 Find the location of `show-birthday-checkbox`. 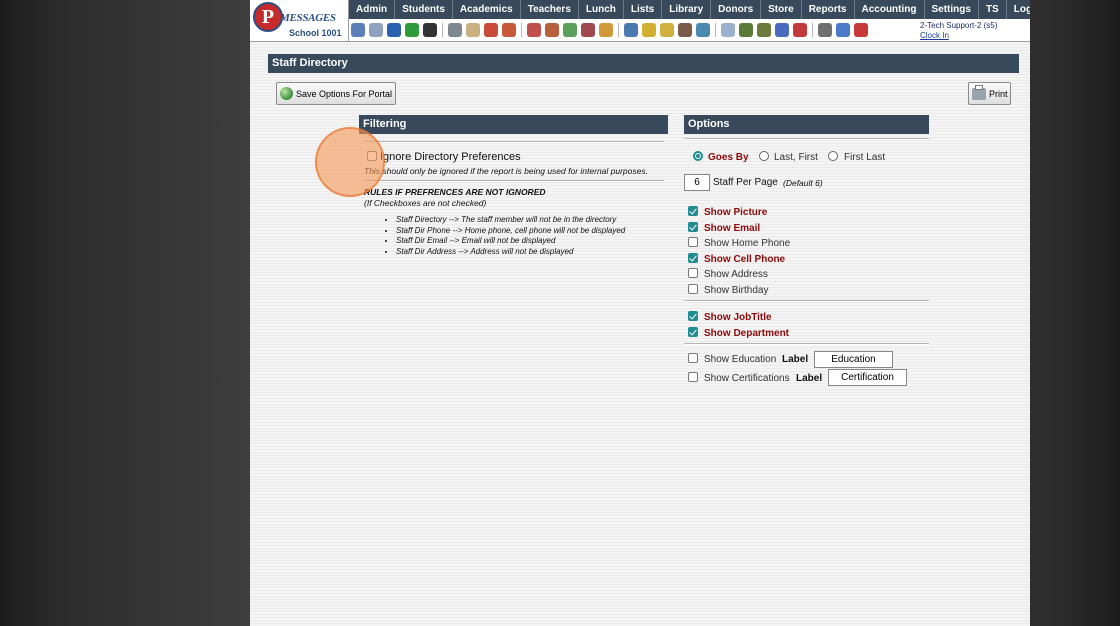

show-birthday-checkbox is located at coordinates (693, 288).